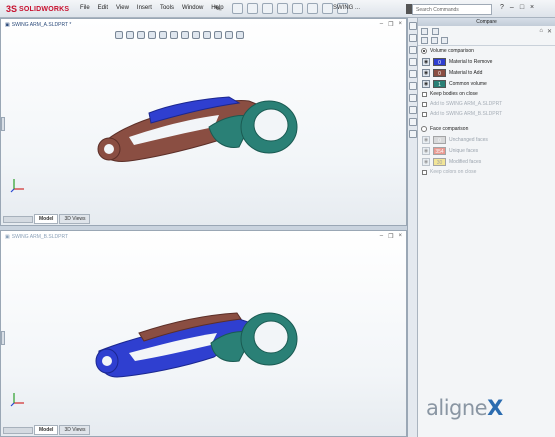  Describe the element at coordinates (413, 74) in the screenshot. I see `appearances-icon` at that location.